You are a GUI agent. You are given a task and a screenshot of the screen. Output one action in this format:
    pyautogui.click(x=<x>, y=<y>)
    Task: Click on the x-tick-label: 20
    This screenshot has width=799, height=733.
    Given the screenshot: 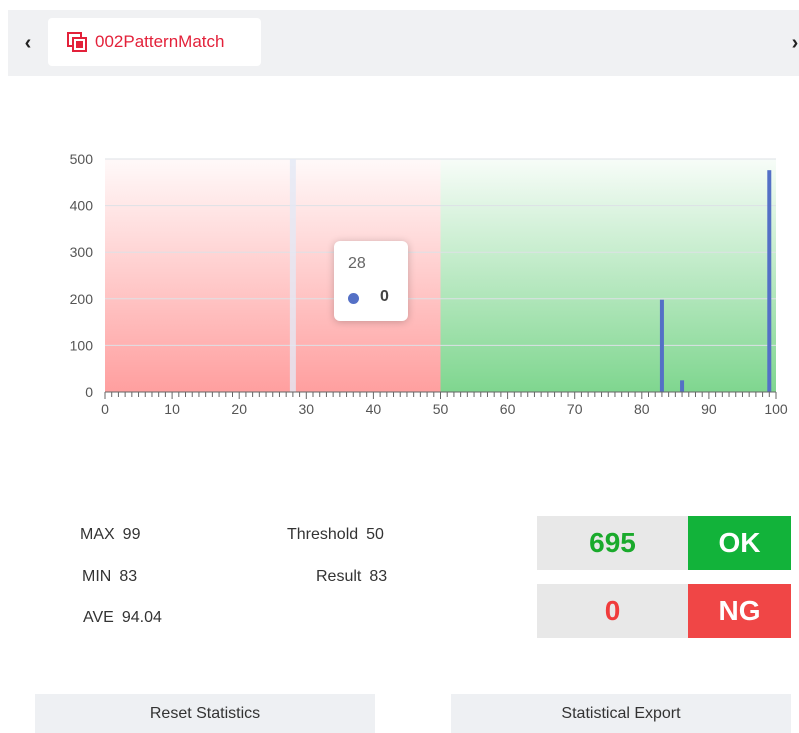 What is the action you would take?
    pyautogui.click(x=239, y=409)
    